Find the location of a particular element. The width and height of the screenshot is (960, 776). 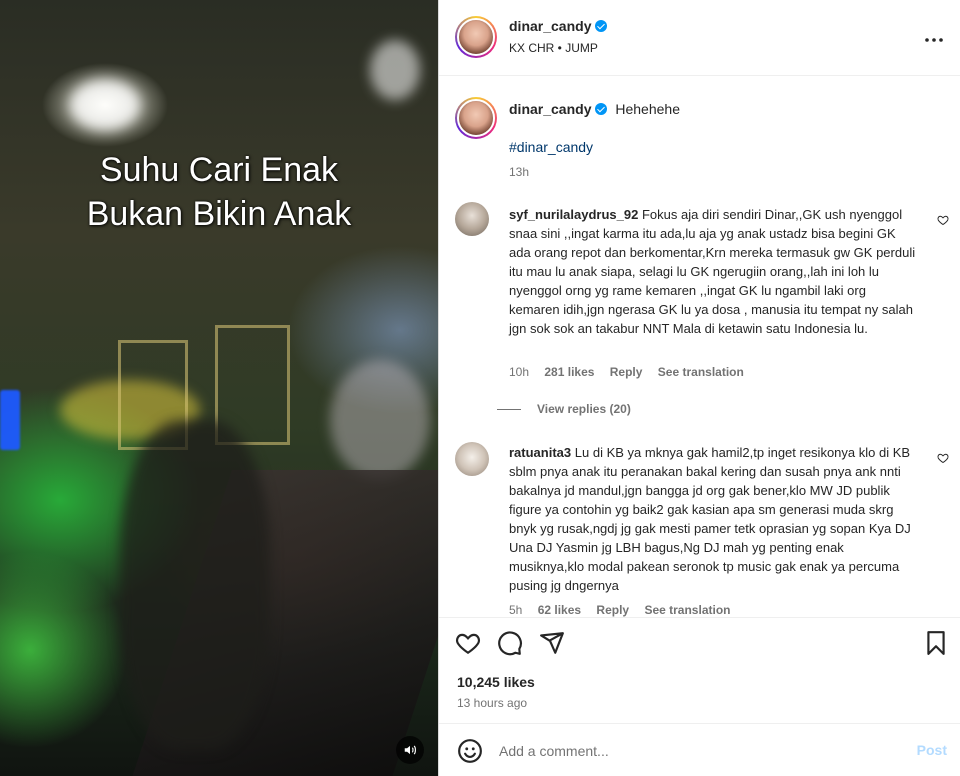

media-overlay-text: Suhu Cari Enak Bukan Bikin Anak is located at coordinates (219, 192).